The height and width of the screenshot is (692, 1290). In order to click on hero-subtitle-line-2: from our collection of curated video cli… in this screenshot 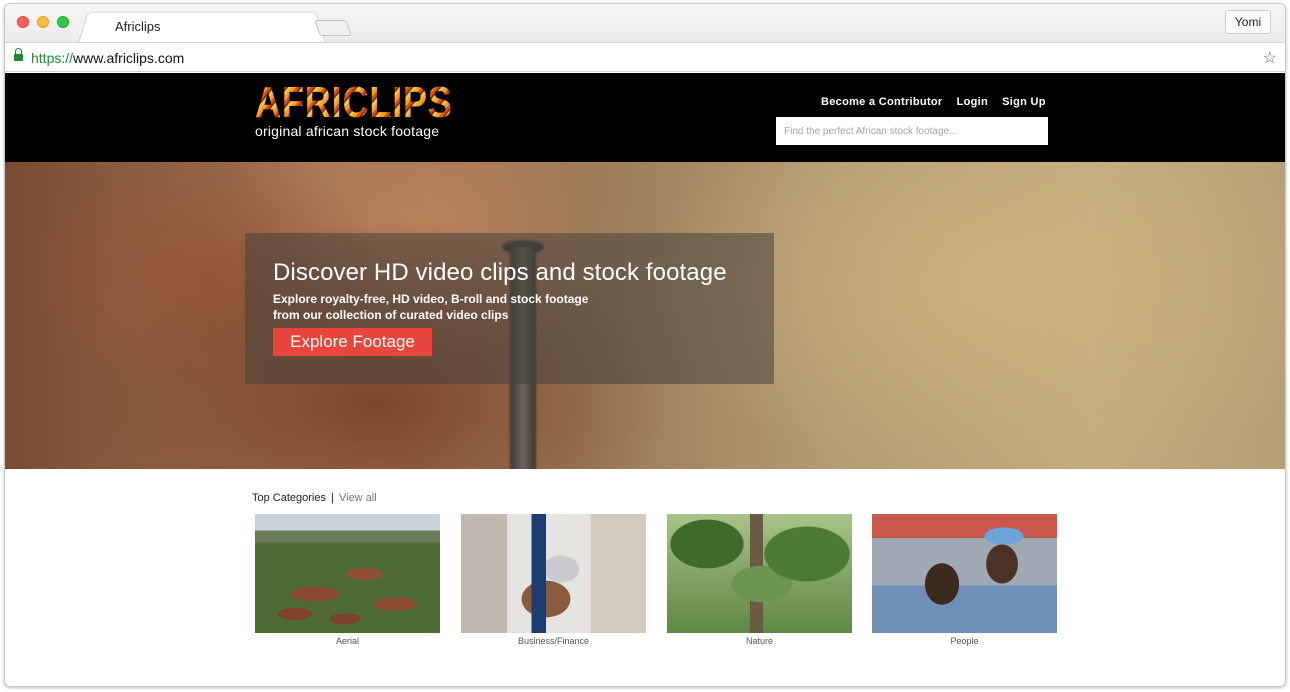, I will do `click(391, 315)`.